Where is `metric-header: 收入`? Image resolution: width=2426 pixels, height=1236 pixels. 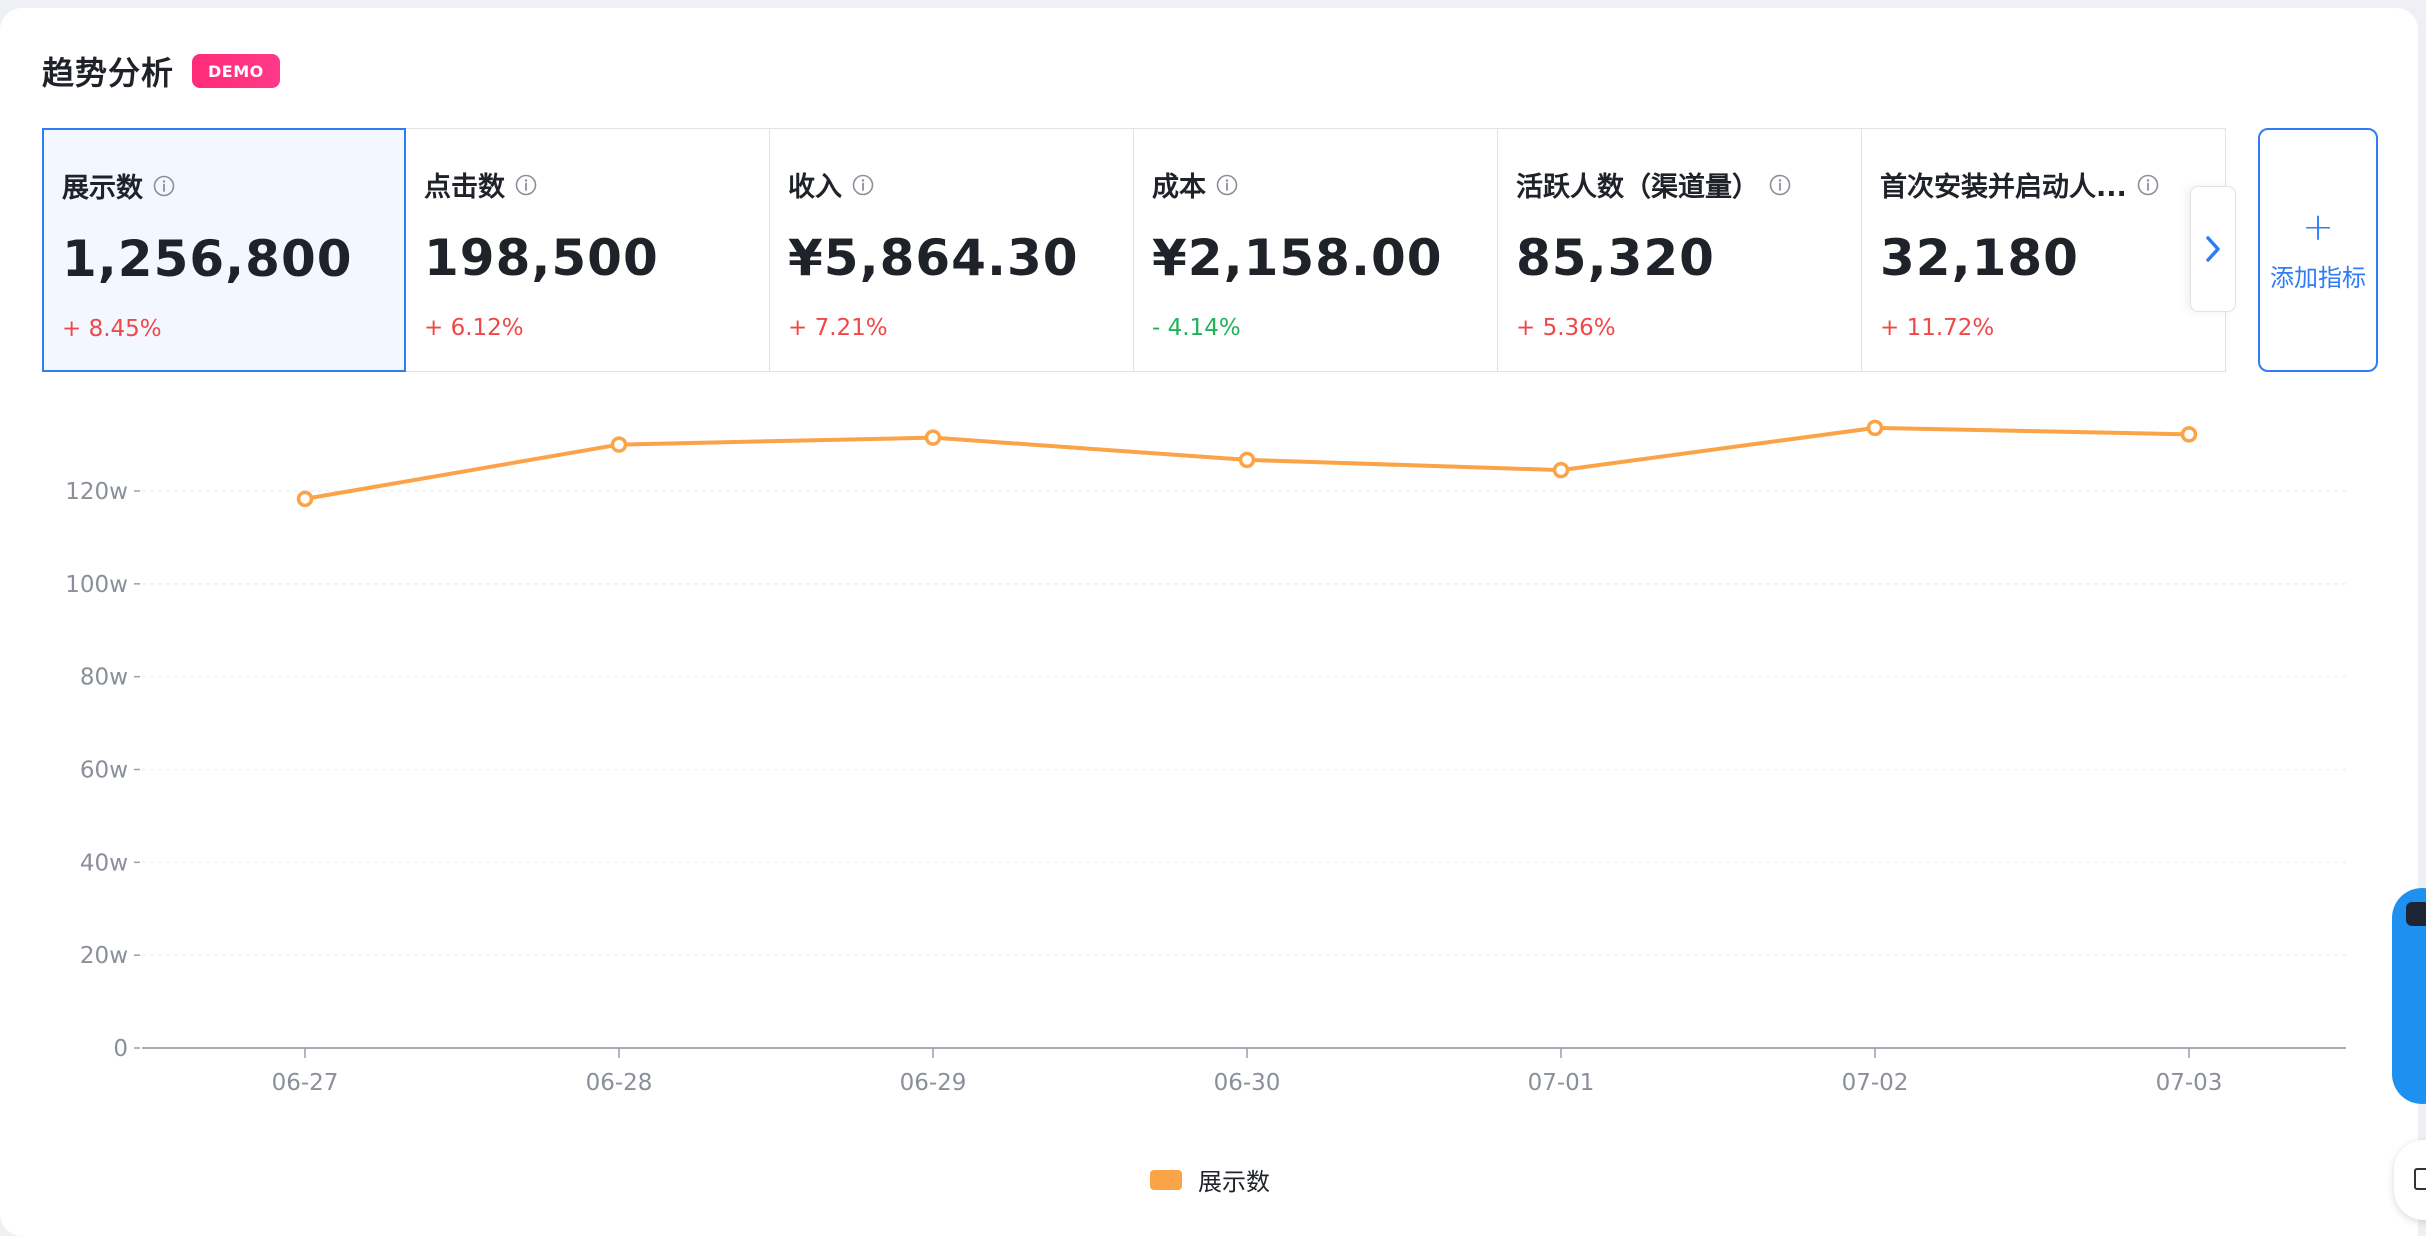
metric-header: 收入 is located at coordinates (831, 184).